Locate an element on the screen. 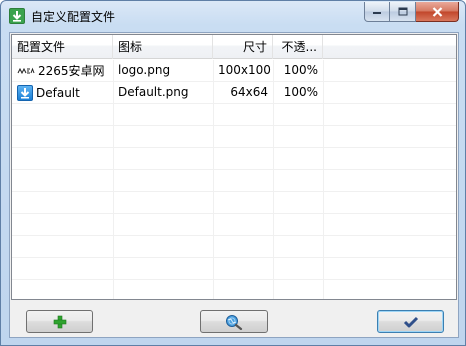 This screenshot has height=346, width=466. minimize-icon is located at coordinates (377, 12).